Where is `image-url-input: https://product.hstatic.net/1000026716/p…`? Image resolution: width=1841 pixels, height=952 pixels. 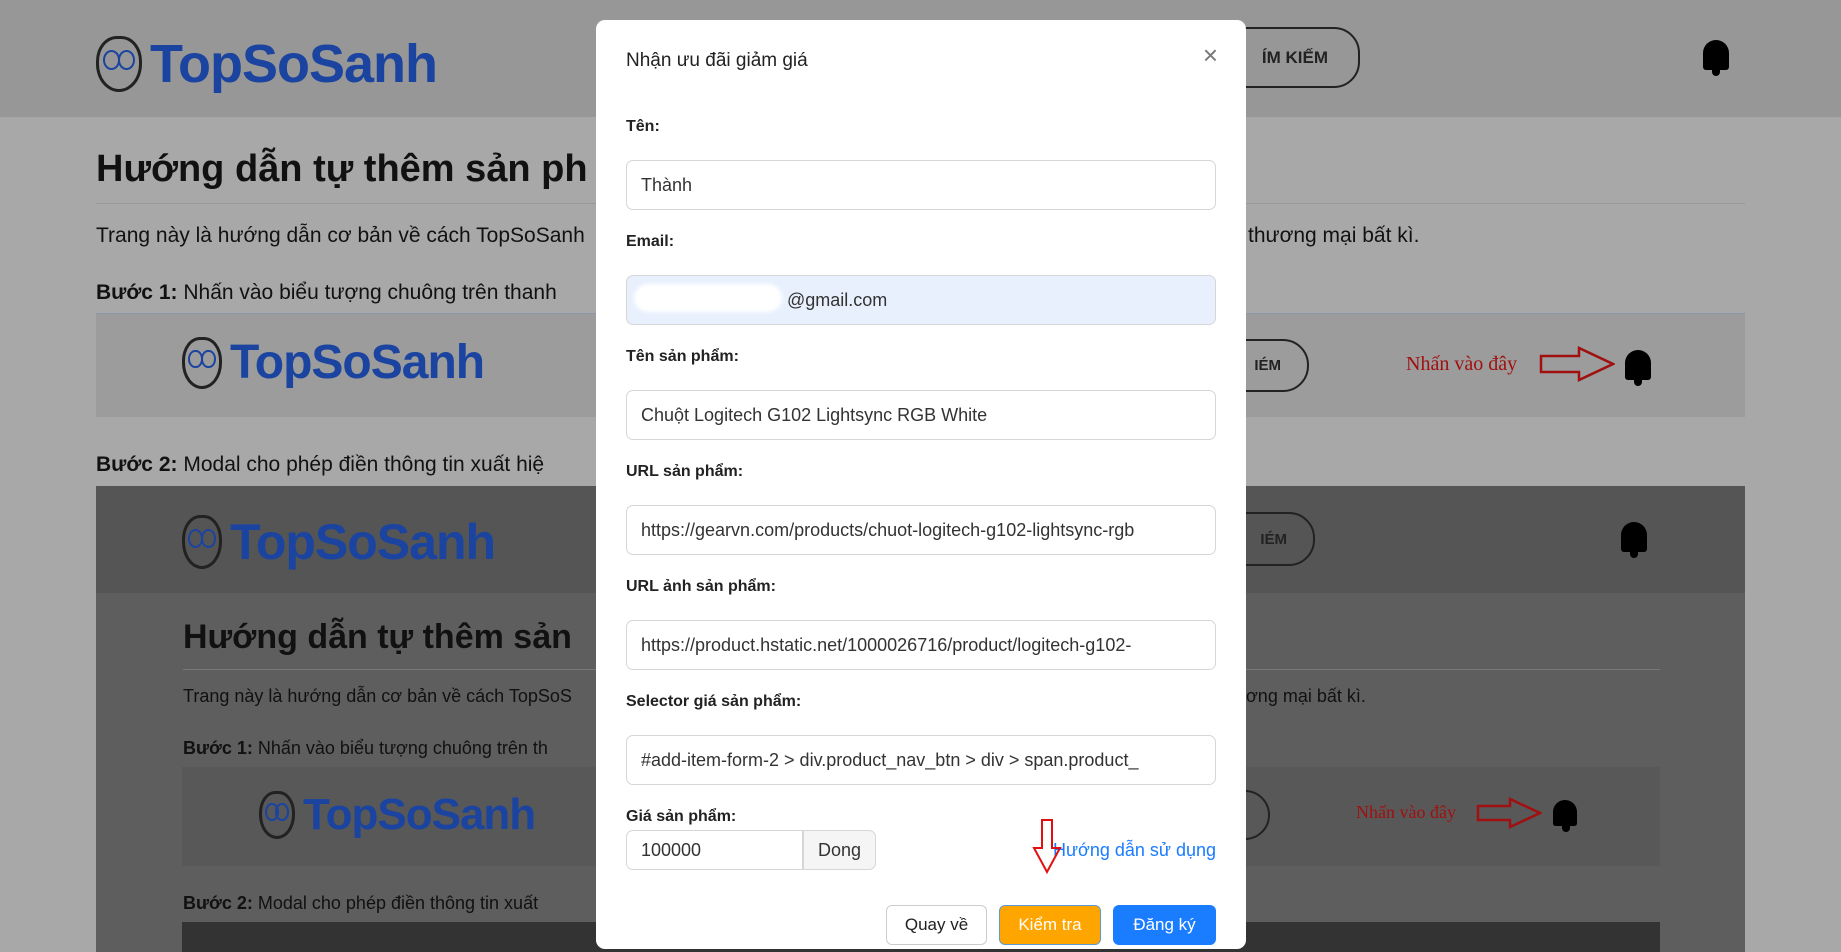 image-url-input: https://product.hstatic.net/1000026716/p… is located at coordinates (921, 645).